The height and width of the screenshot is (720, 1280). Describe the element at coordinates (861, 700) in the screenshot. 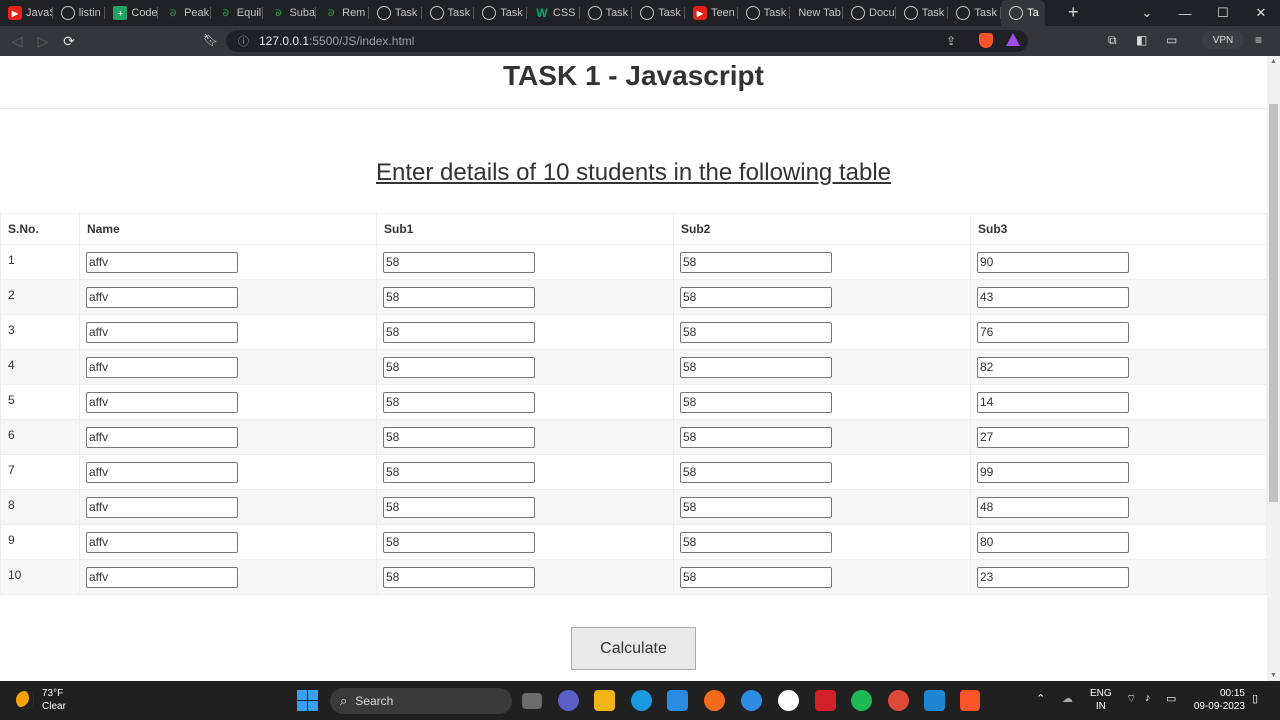

I see `spotify-icon` at that location.